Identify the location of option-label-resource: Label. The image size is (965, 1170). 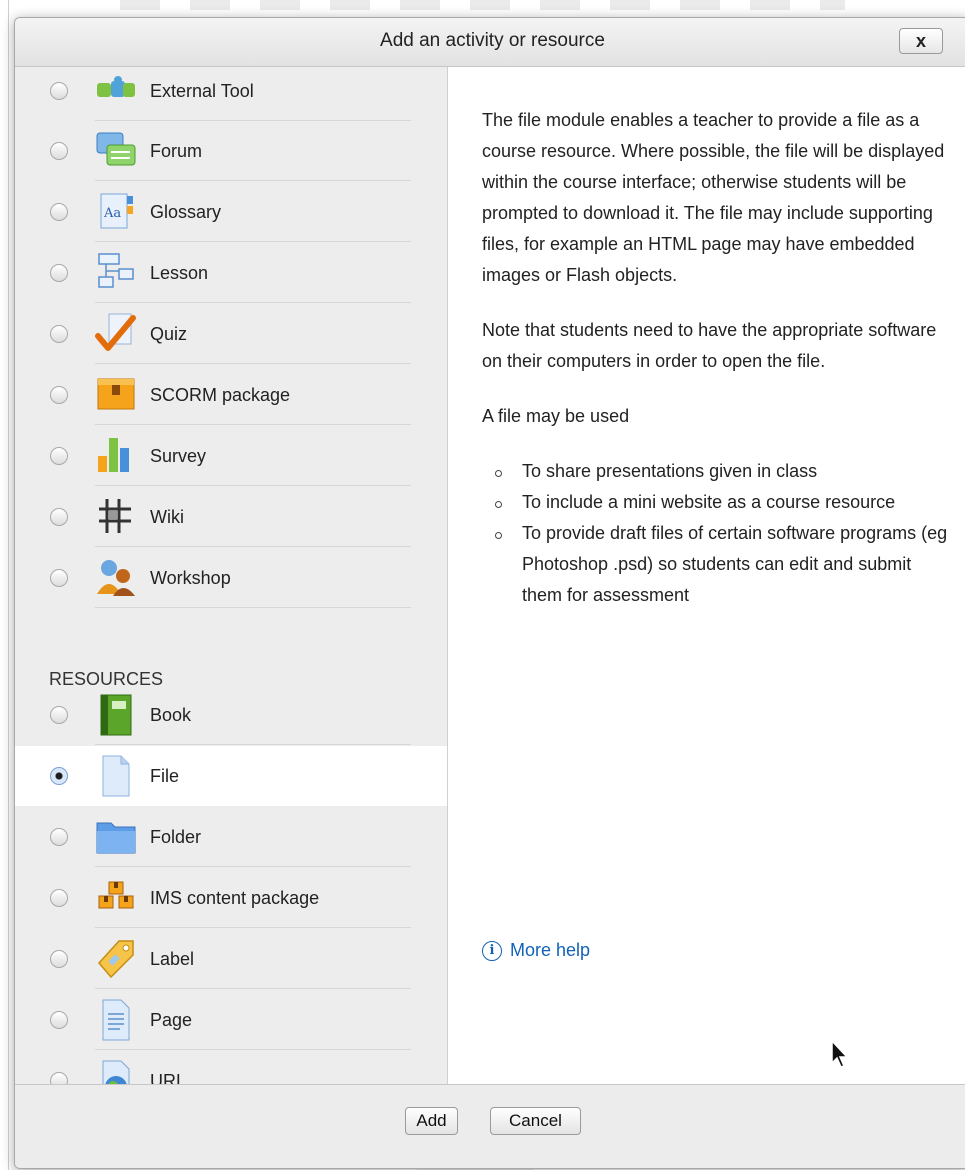
(231, 959).